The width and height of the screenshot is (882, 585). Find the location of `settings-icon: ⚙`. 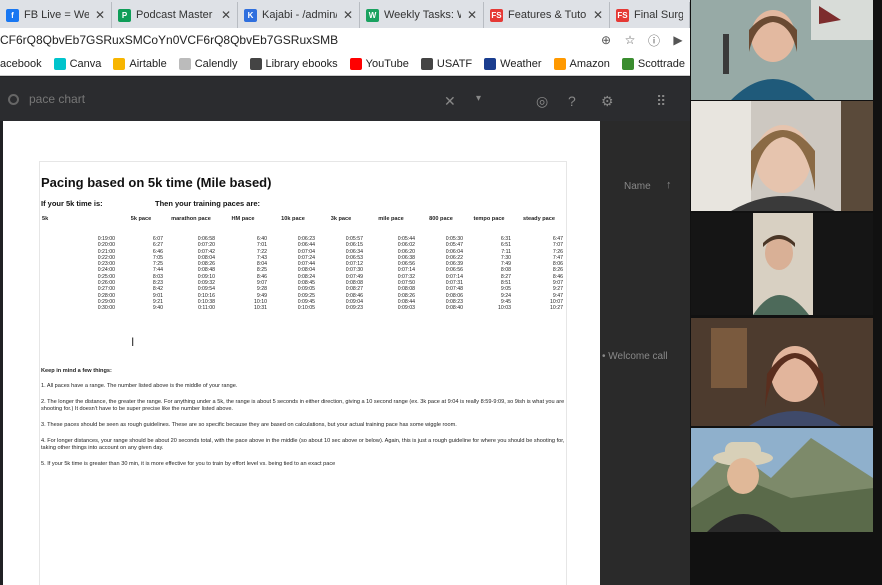

settings-icon: ⚙ is located at coordinates (607, 101).